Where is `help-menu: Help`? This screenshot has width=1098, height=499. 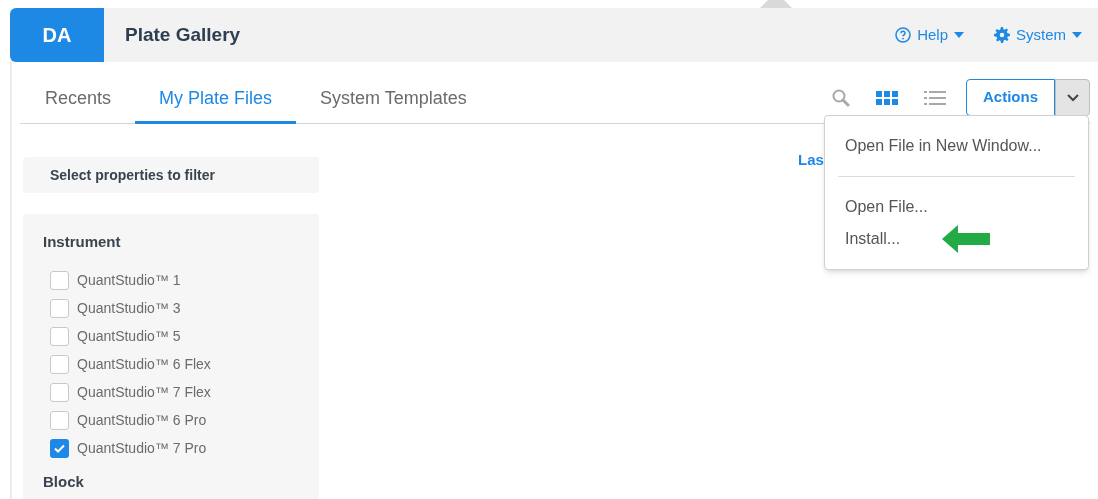 help-menu: Help is located at coordinates (929, 35).